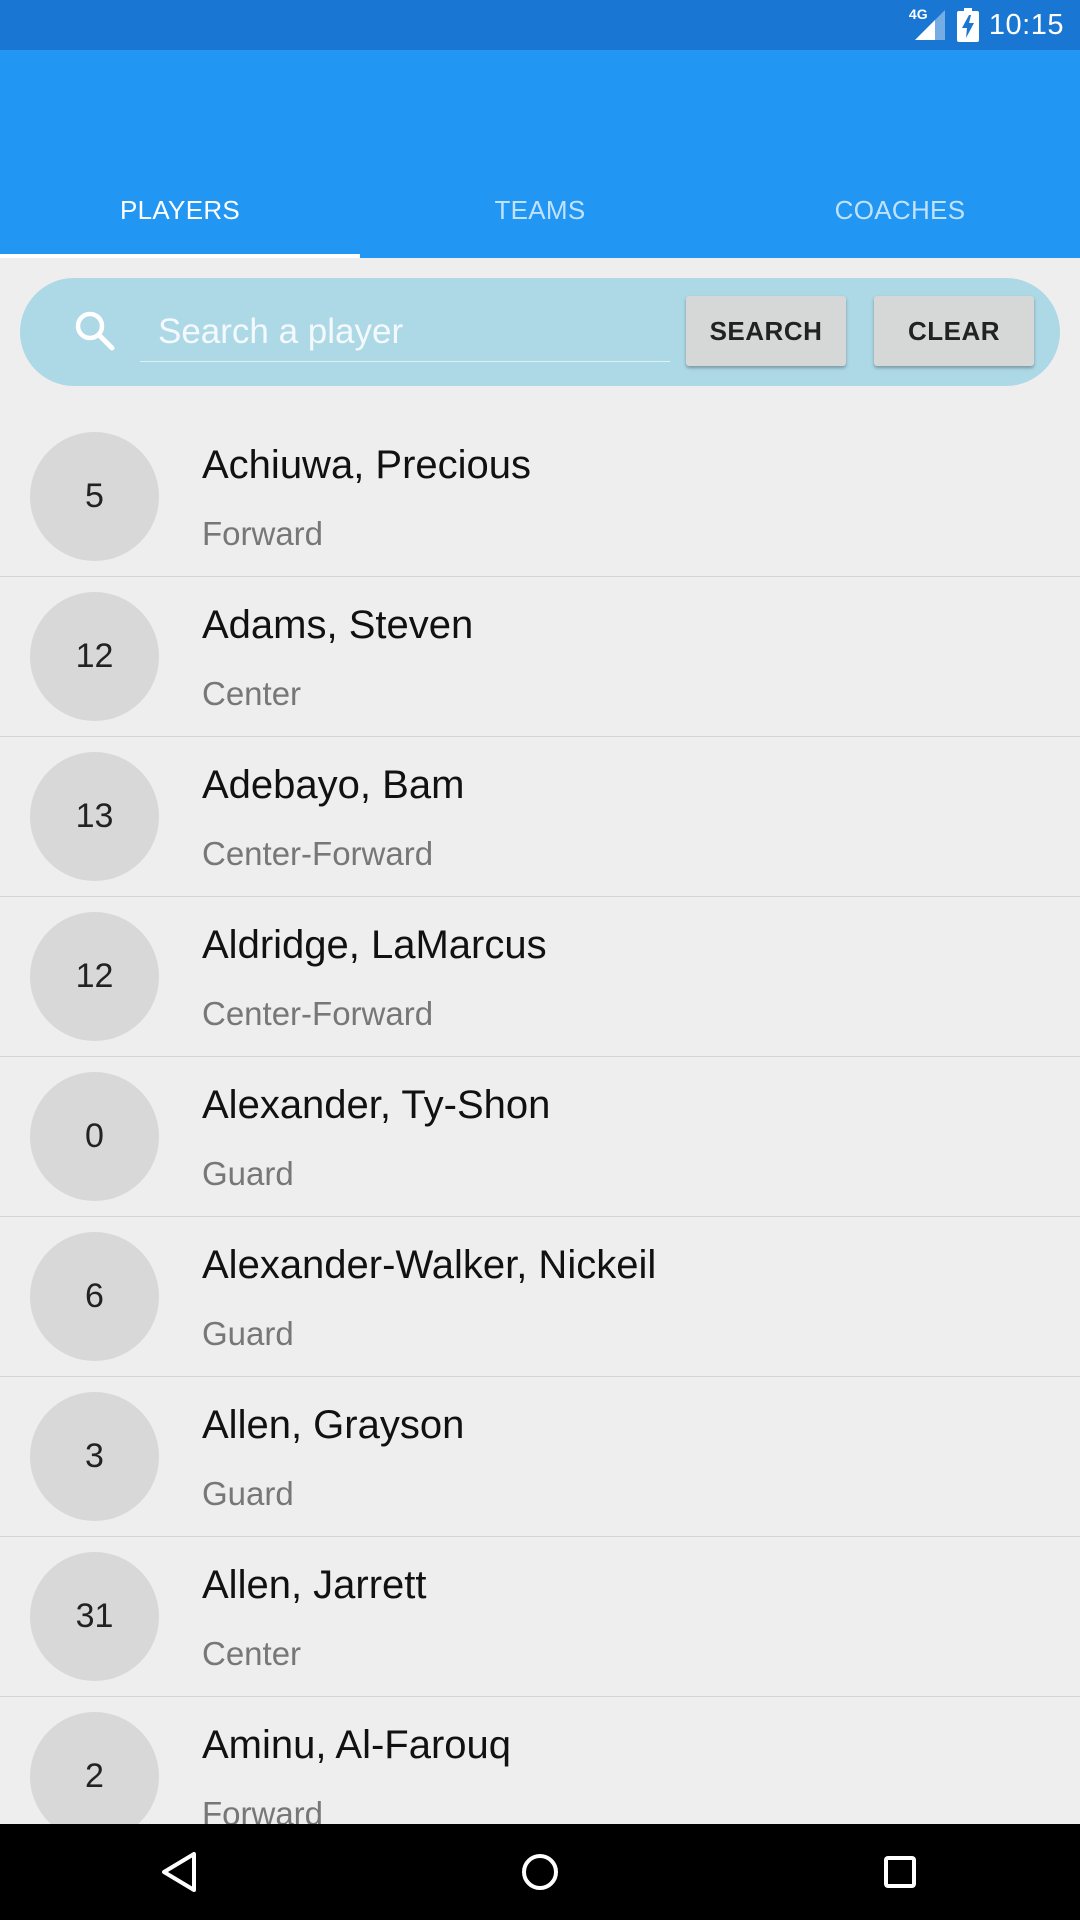  I want to click on recents-icon, so click(900, 1872).